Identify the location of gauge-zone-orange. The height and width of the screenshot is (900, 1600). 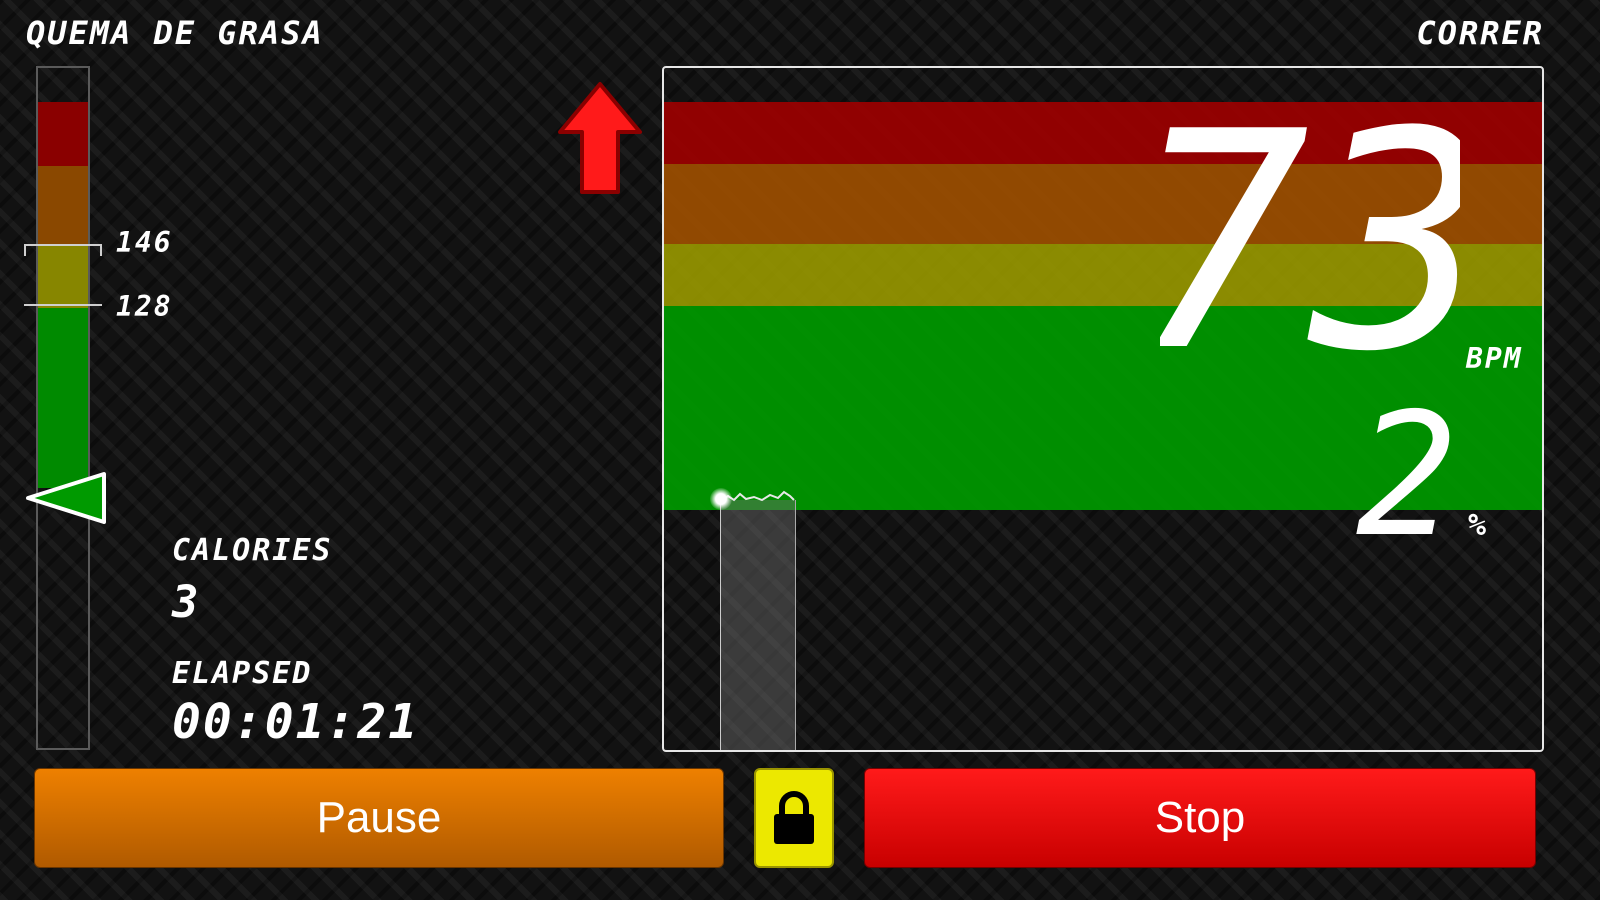
(63, 206).